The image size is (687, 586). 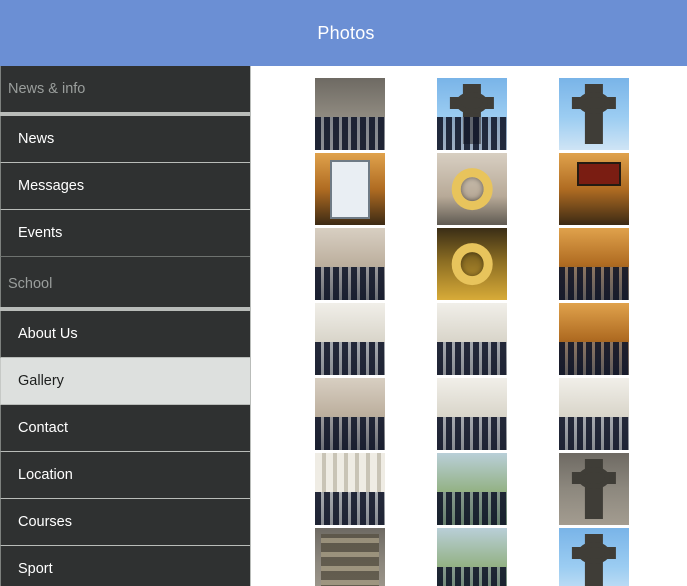 I want to click on photo-high-cross-sky, so click(x=594, y=557).